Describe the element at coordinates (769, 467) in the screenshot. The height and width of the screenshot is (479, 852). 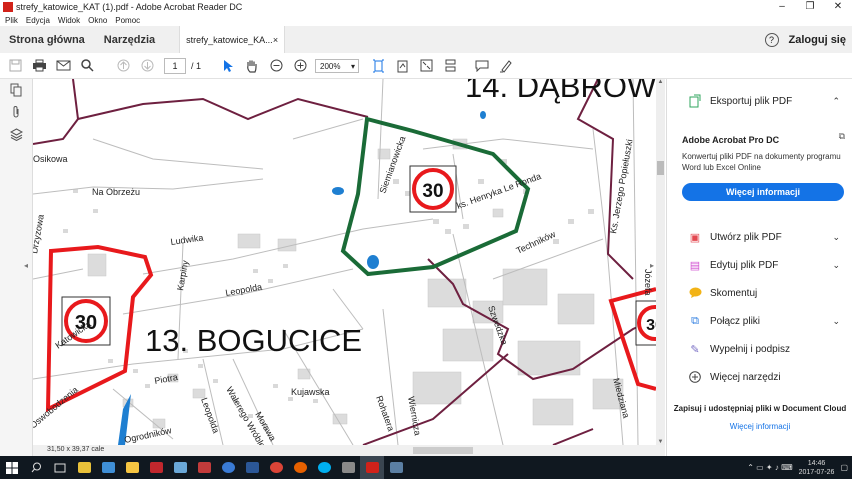
I see `tray-icons: ⌃ ▭ ✦ ♪ ⌨` at that location.